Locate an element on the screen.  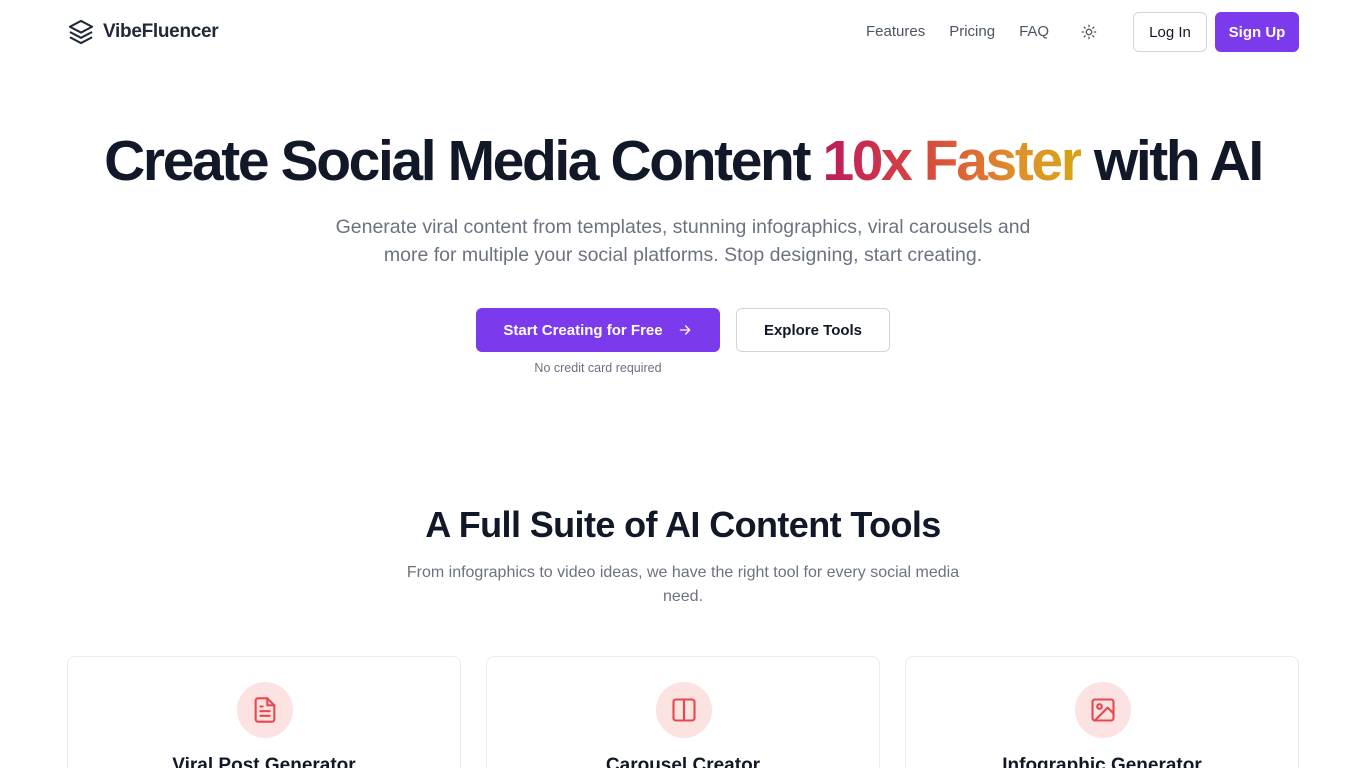
hero-title-post: with AI is located at coordinates (1172, 161).